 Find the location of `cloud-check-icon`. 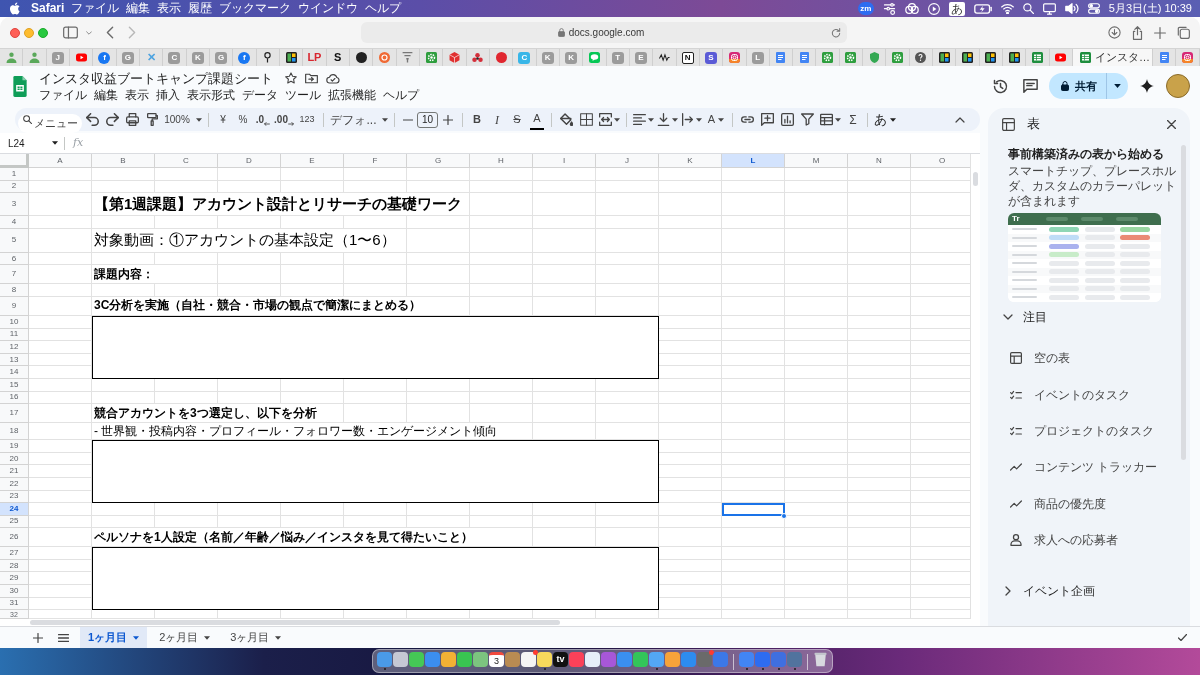

cloud-check-icon is located at coordinates (333, 78).